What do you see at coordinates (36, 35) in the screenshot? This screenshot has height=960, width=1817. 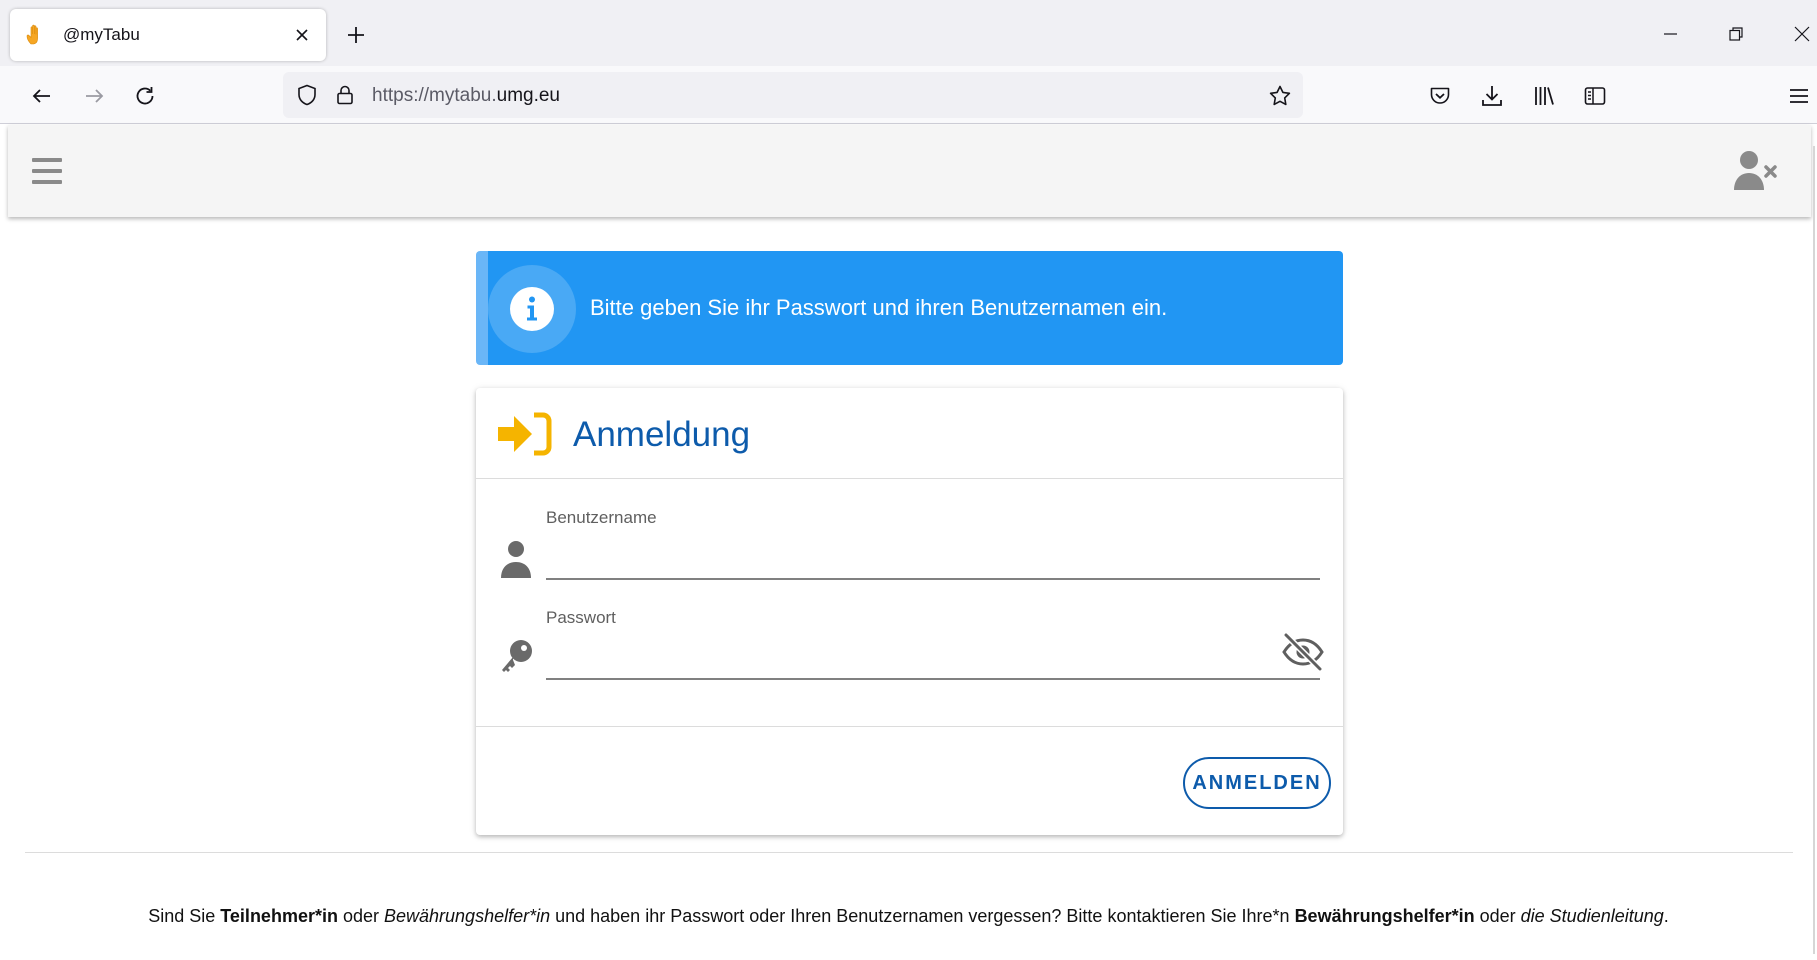 I see `hand-icon` at bounding box center [36, 35].